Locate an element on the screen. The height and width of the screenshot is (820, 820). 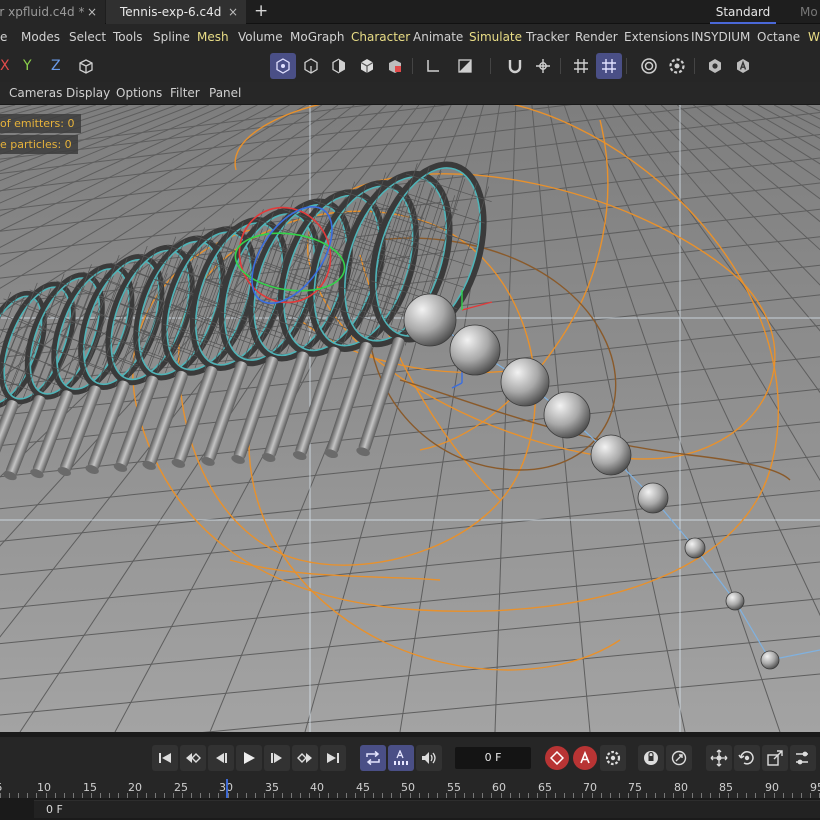
previous-key-icon is located at coordinates (193, 758).